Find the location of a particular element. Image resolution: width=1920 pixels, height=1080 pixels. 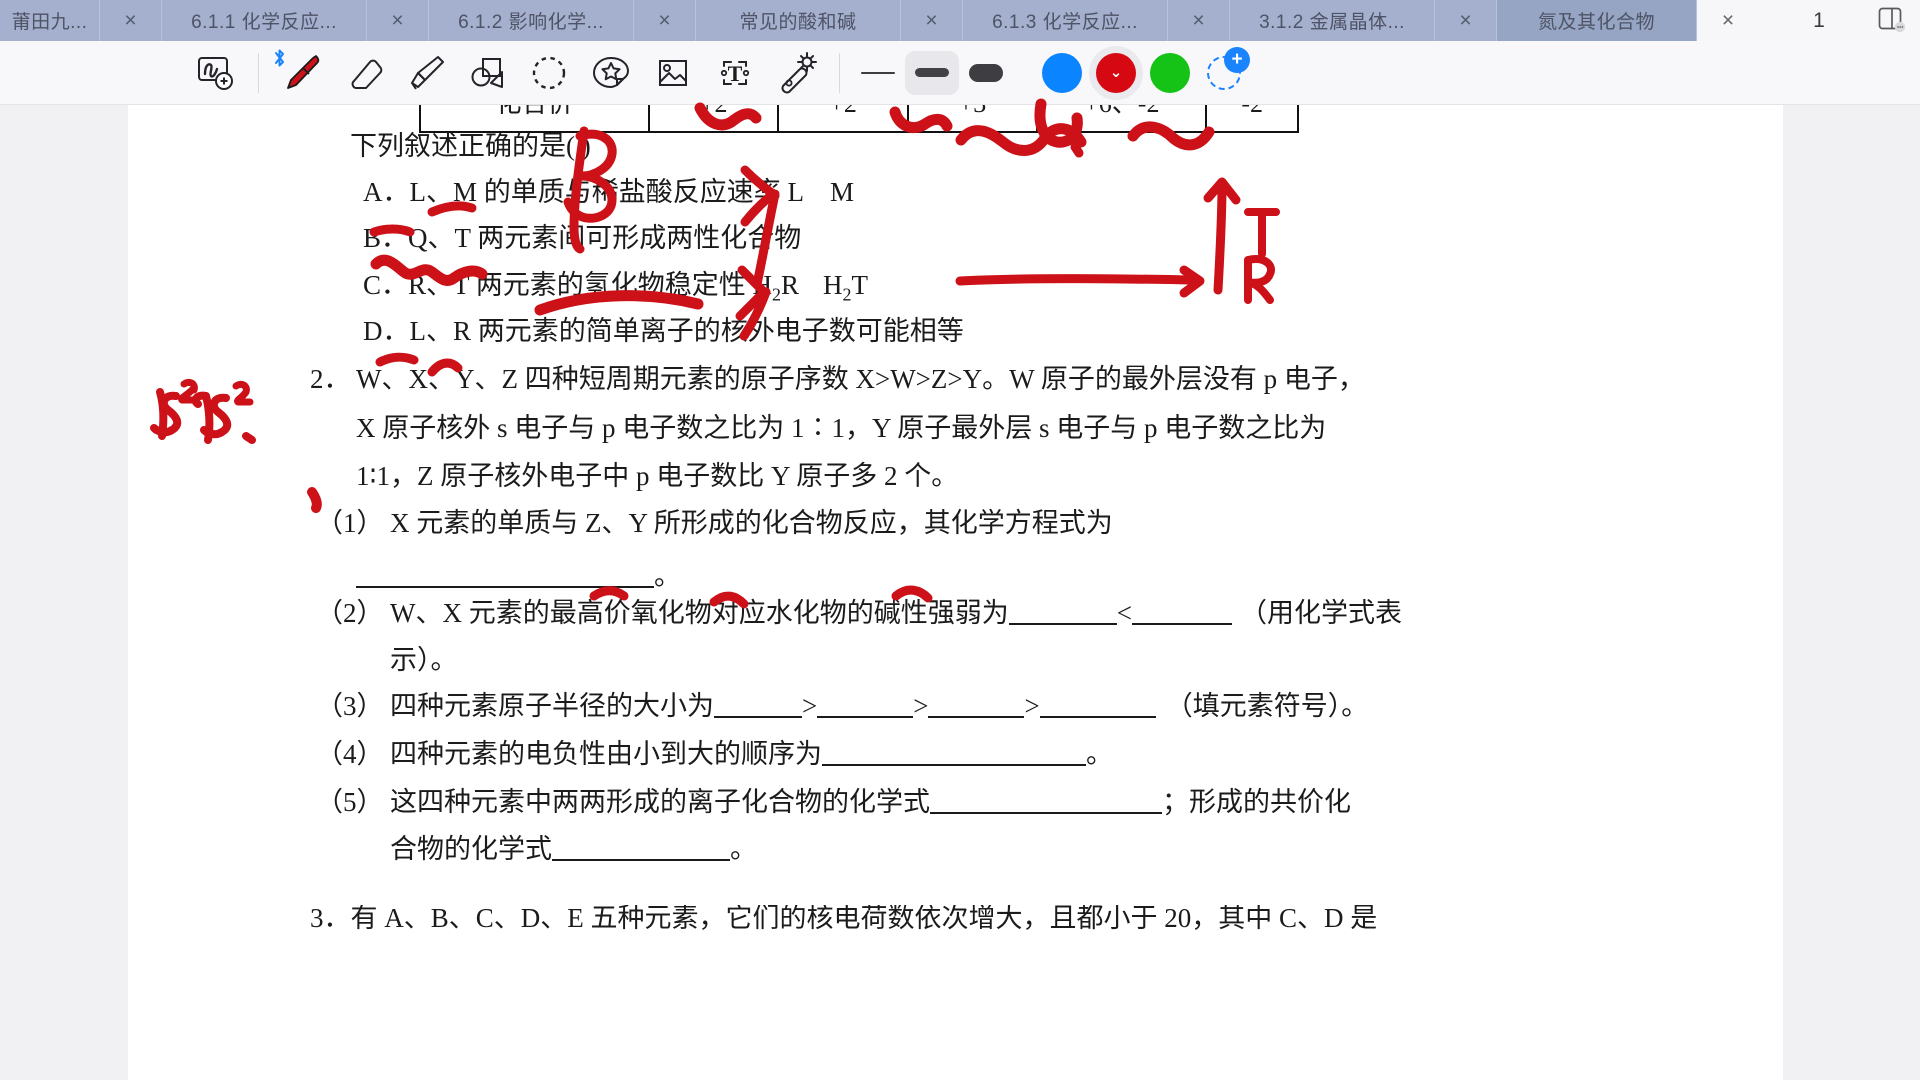

lasso-select-icon is located at coordinates (216, 73).